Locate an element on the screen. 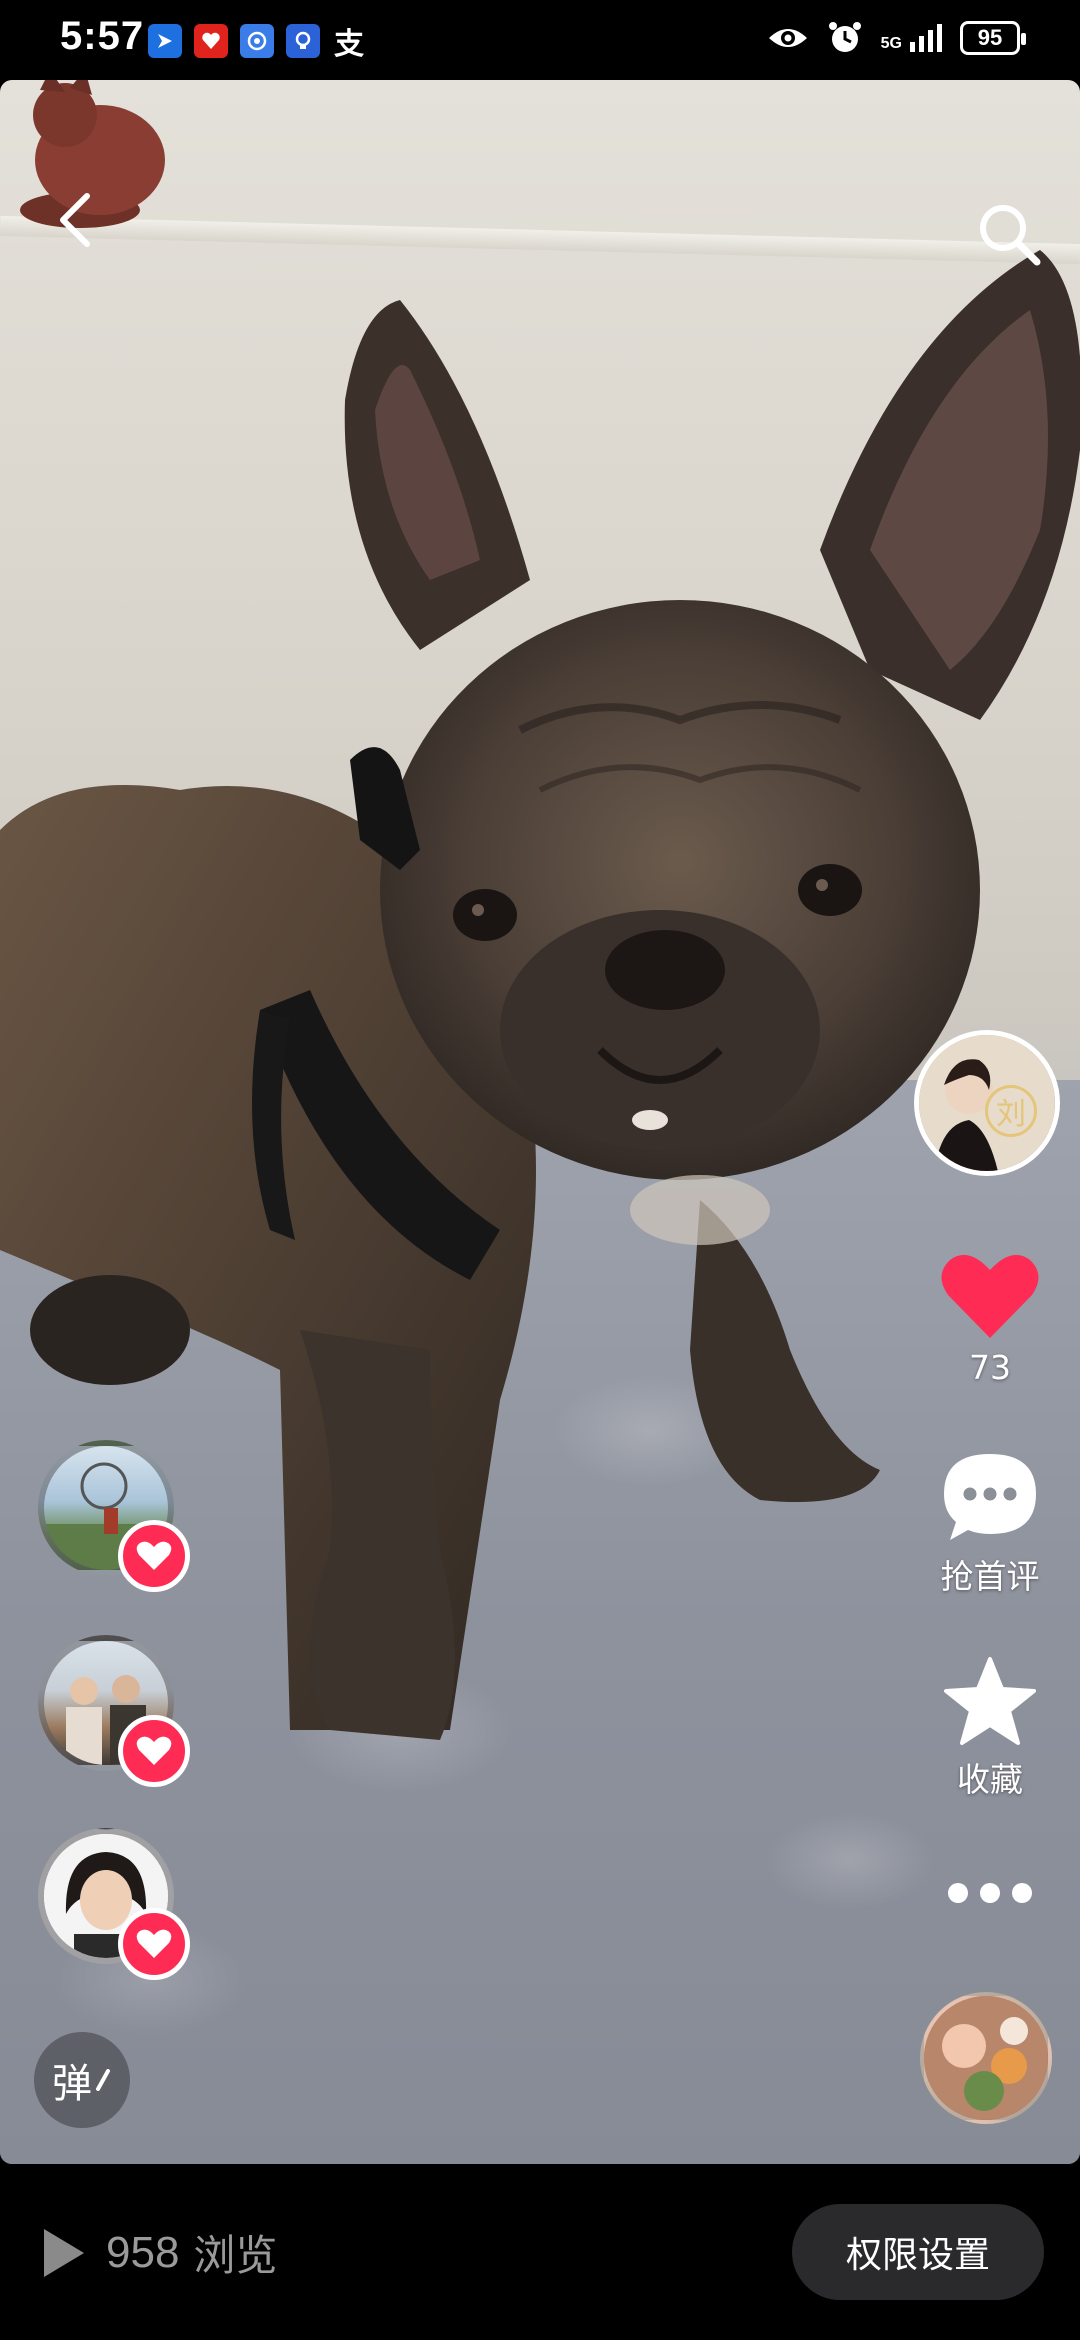  bulb-app-icon is located at coordinates (303, 41).